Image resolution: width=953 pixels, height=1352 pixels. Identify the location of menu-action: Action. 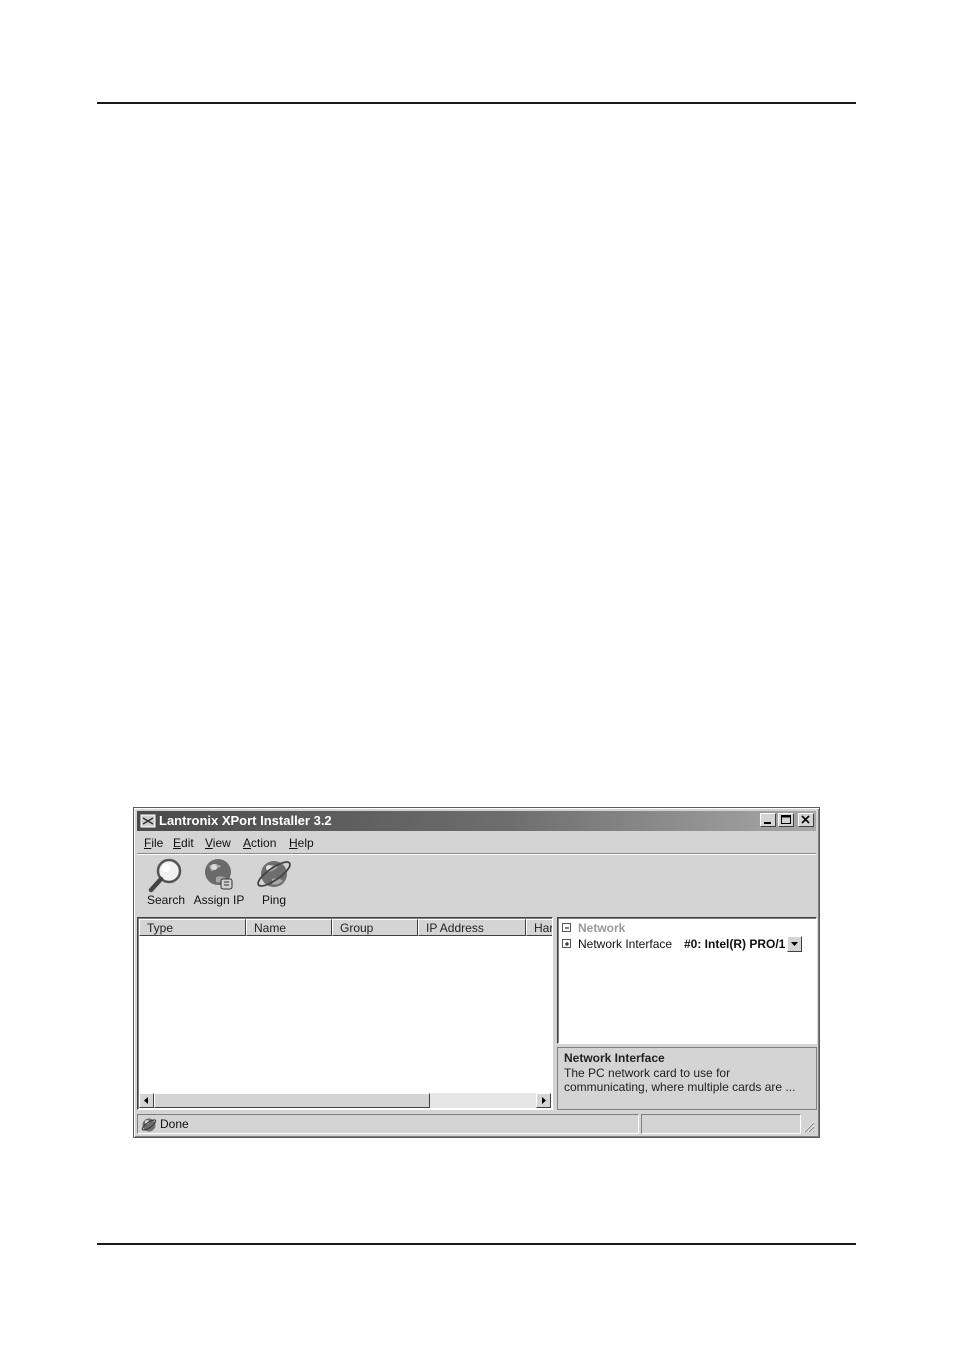
(259, 843).